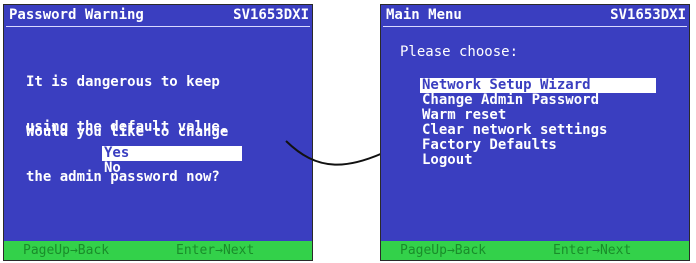  I want to click on status-bar: PageUp→Back Enter→Next, so click(535, 250).